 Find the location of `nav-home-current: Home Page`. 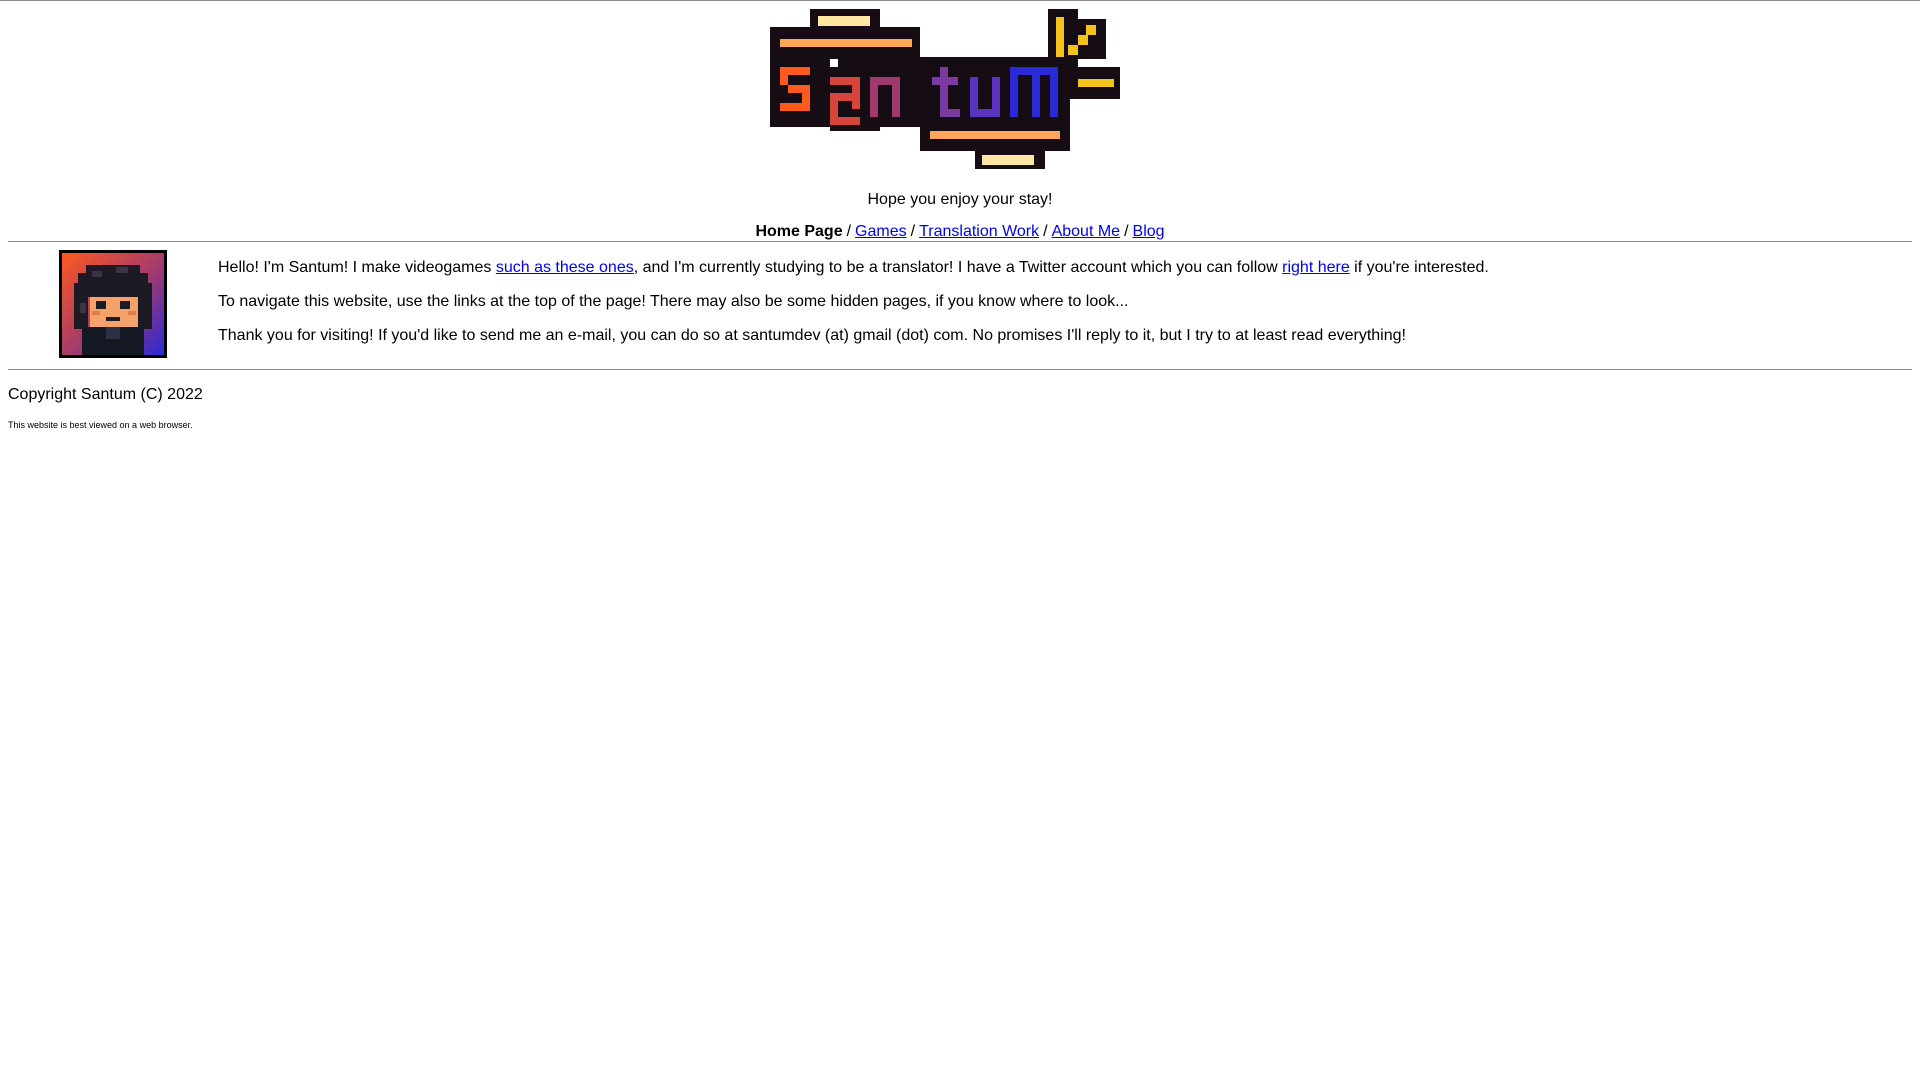

nav-home-current: Home Page is located at coordinates (799, 231).